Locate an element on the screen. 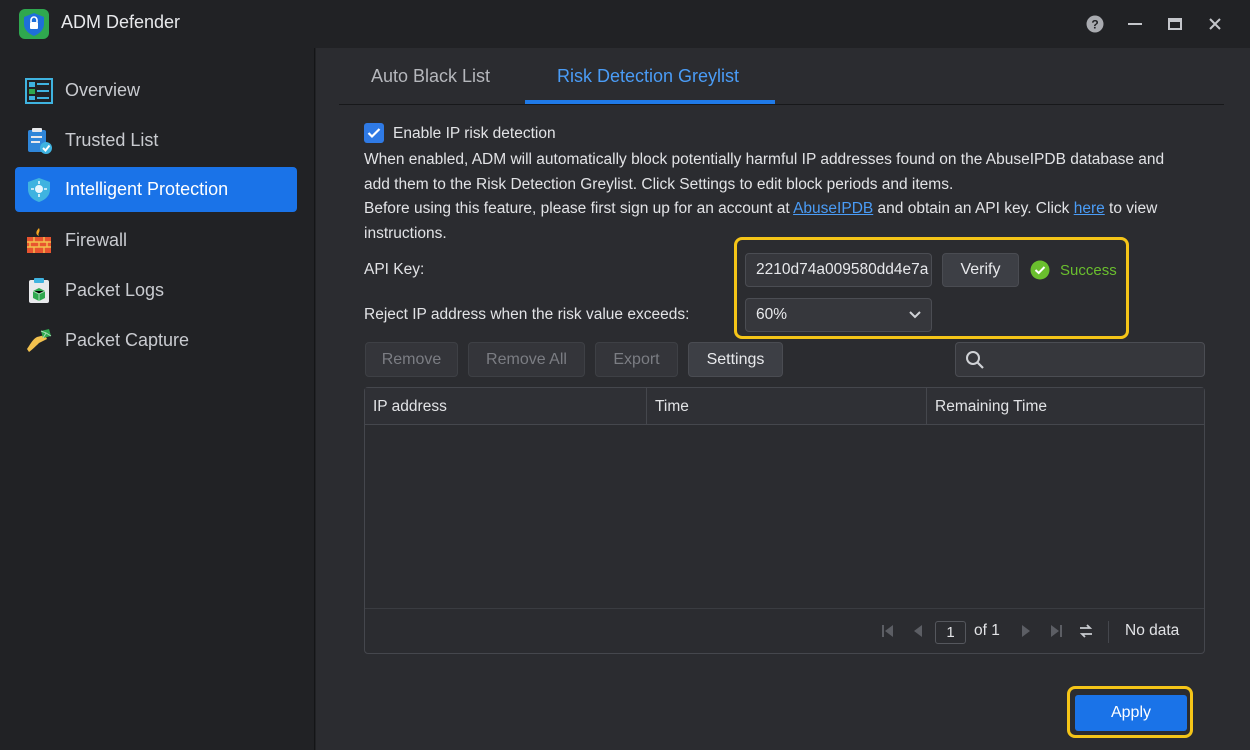 The height and width of the screenshot is (750, 1250). app-title: ADM Defender is located at coordinates (121, 22).